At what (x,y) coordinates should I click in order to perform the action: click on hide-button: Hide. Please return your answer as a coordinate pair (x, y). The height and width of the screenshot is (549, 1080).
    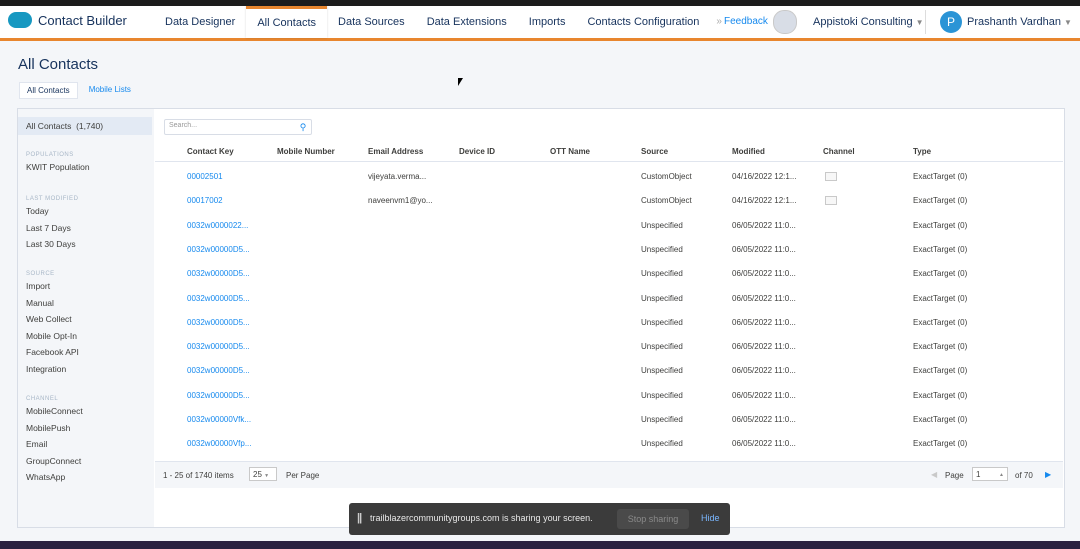
    Looking at the image, I should click on (710, 518).